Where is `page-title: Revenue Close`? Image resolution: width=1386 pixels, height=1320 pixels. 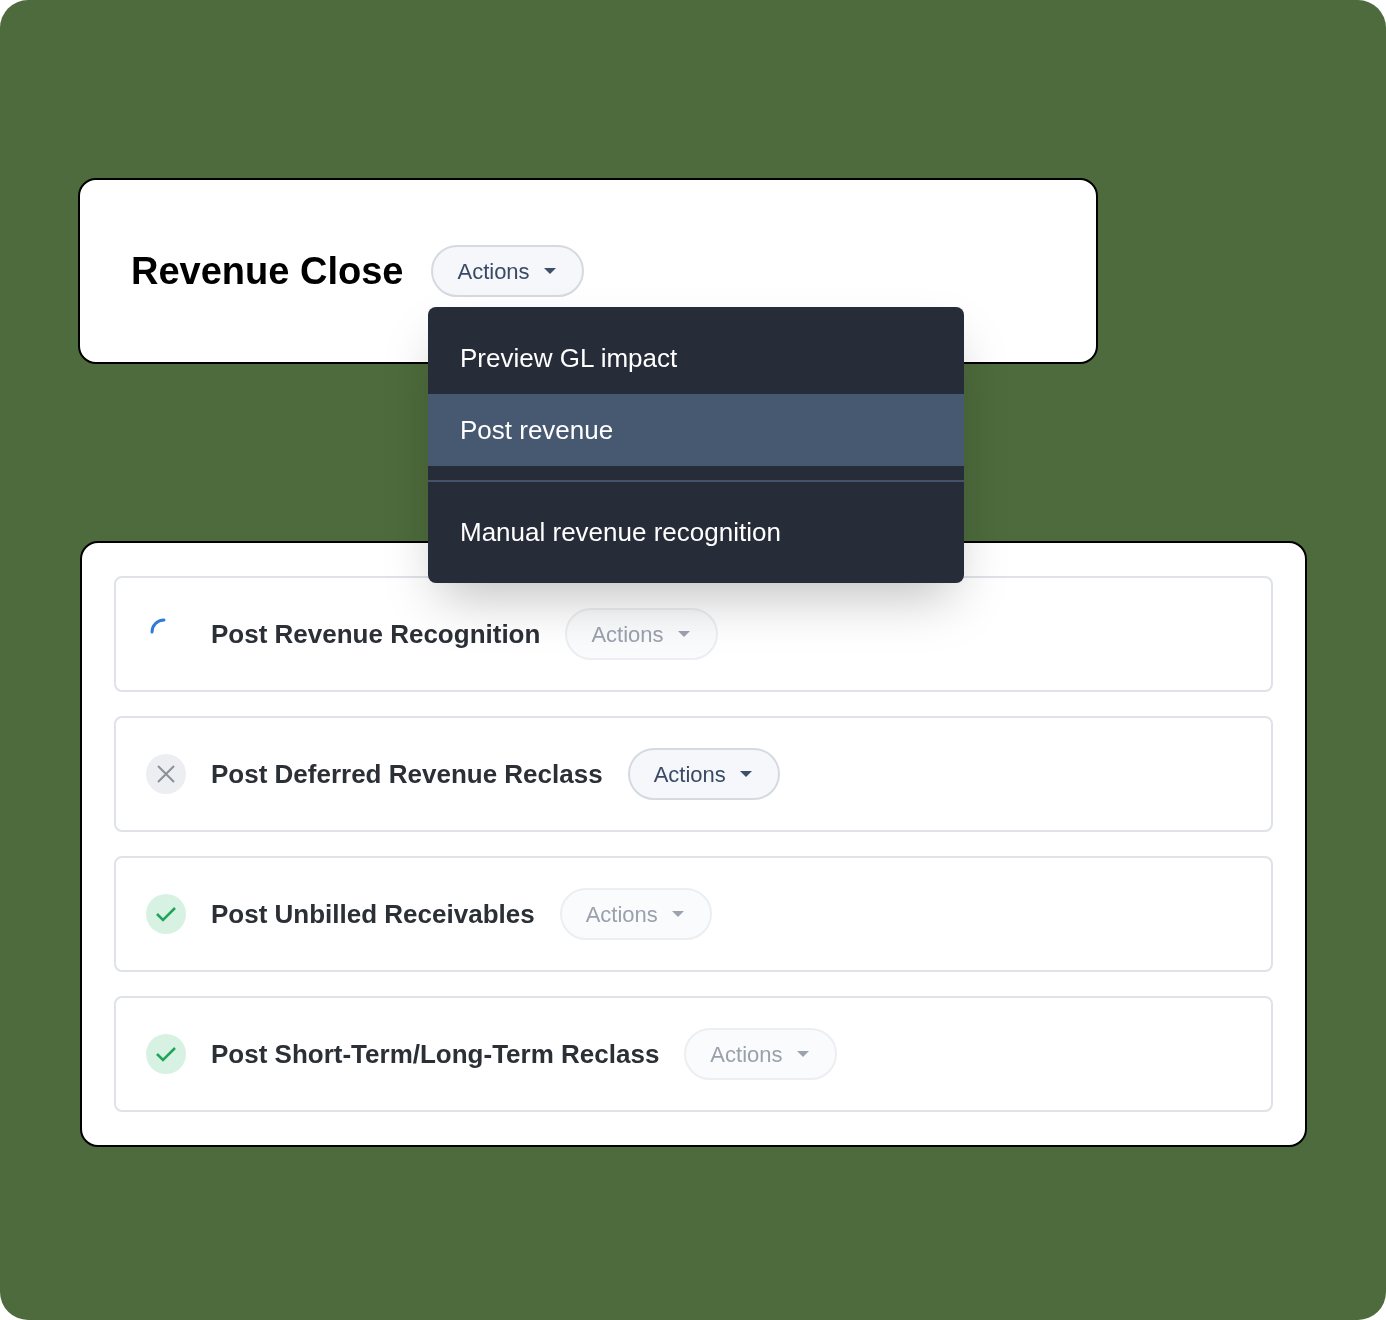 page-title: Revenue Close is located at coordinates (267, 271).